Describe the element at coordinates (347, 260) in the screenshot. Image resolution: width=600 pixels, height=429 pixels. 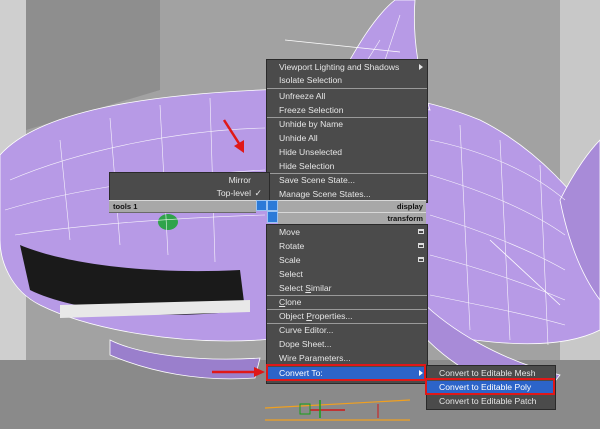
I see `menu-item-scale: Scale` at that location.